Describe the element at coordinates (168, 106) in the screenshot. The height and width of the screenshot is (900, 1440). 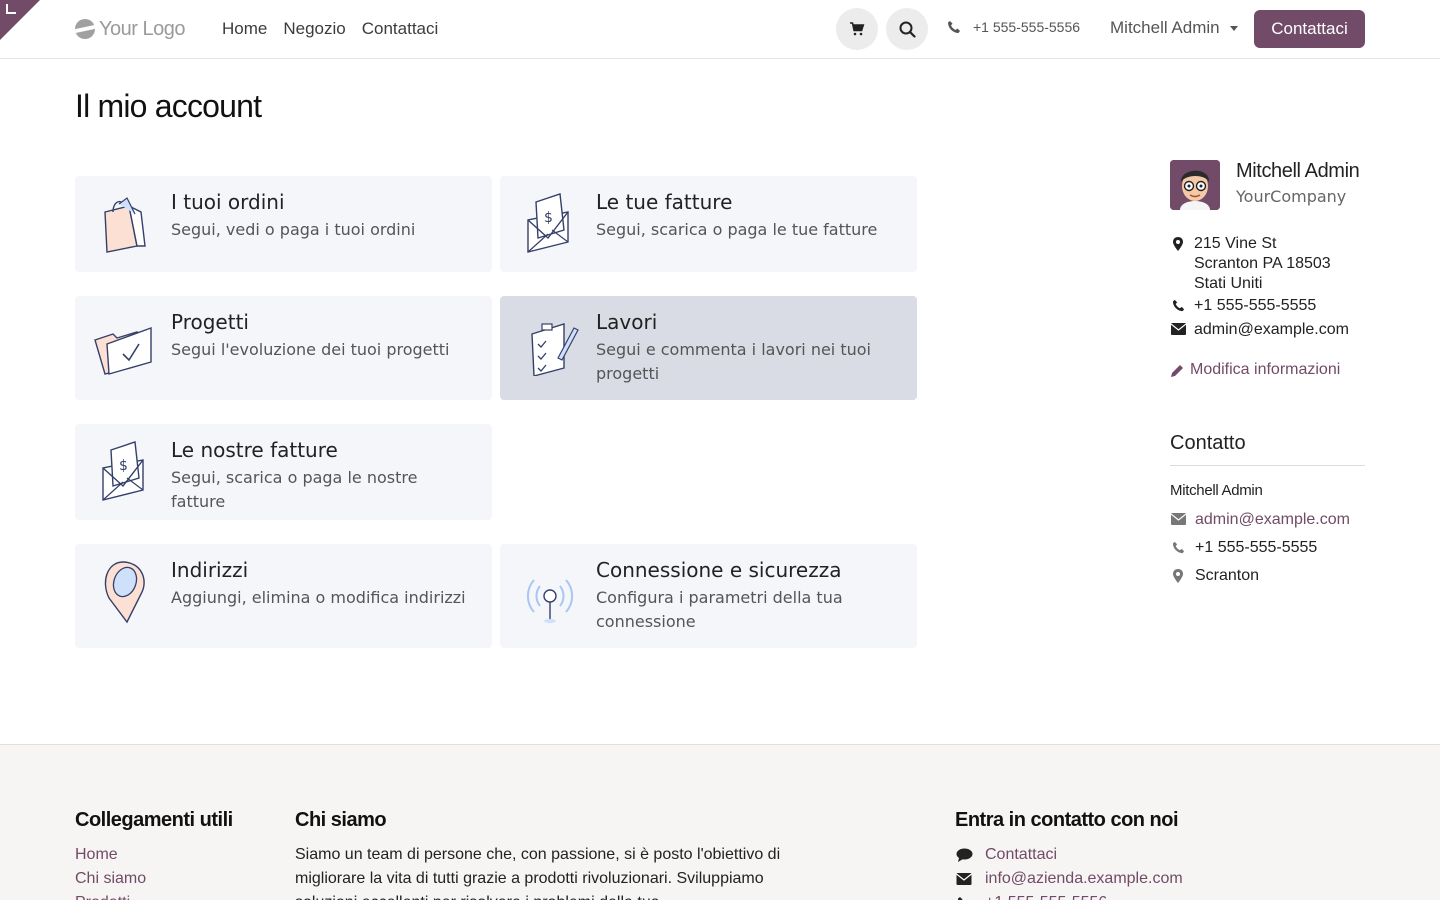
I see `page-title: Il mio account` at that location.